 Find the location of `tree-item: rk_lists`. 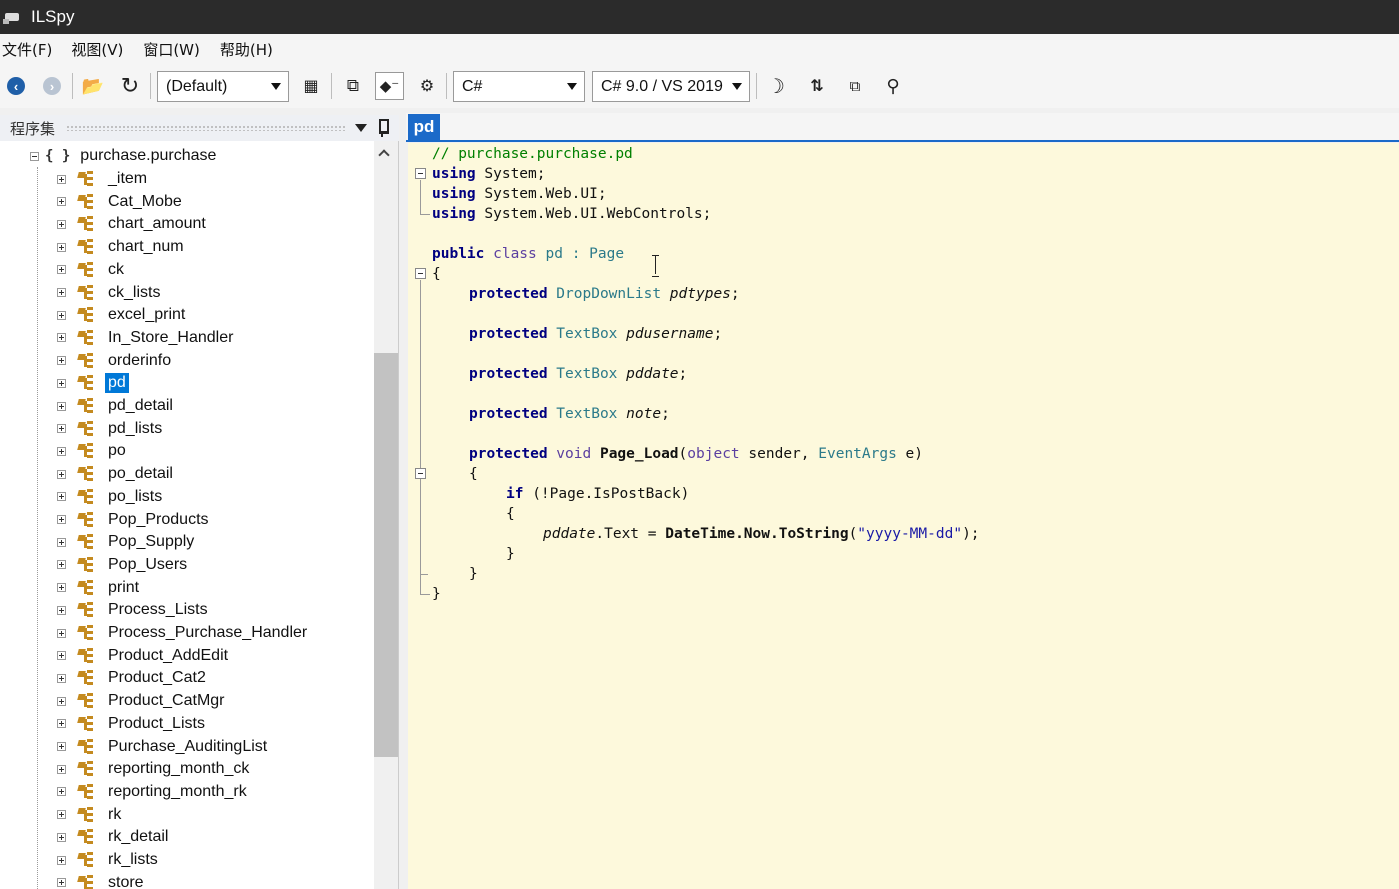

tree-item: rk_lists is located at coordinates (109, 860).